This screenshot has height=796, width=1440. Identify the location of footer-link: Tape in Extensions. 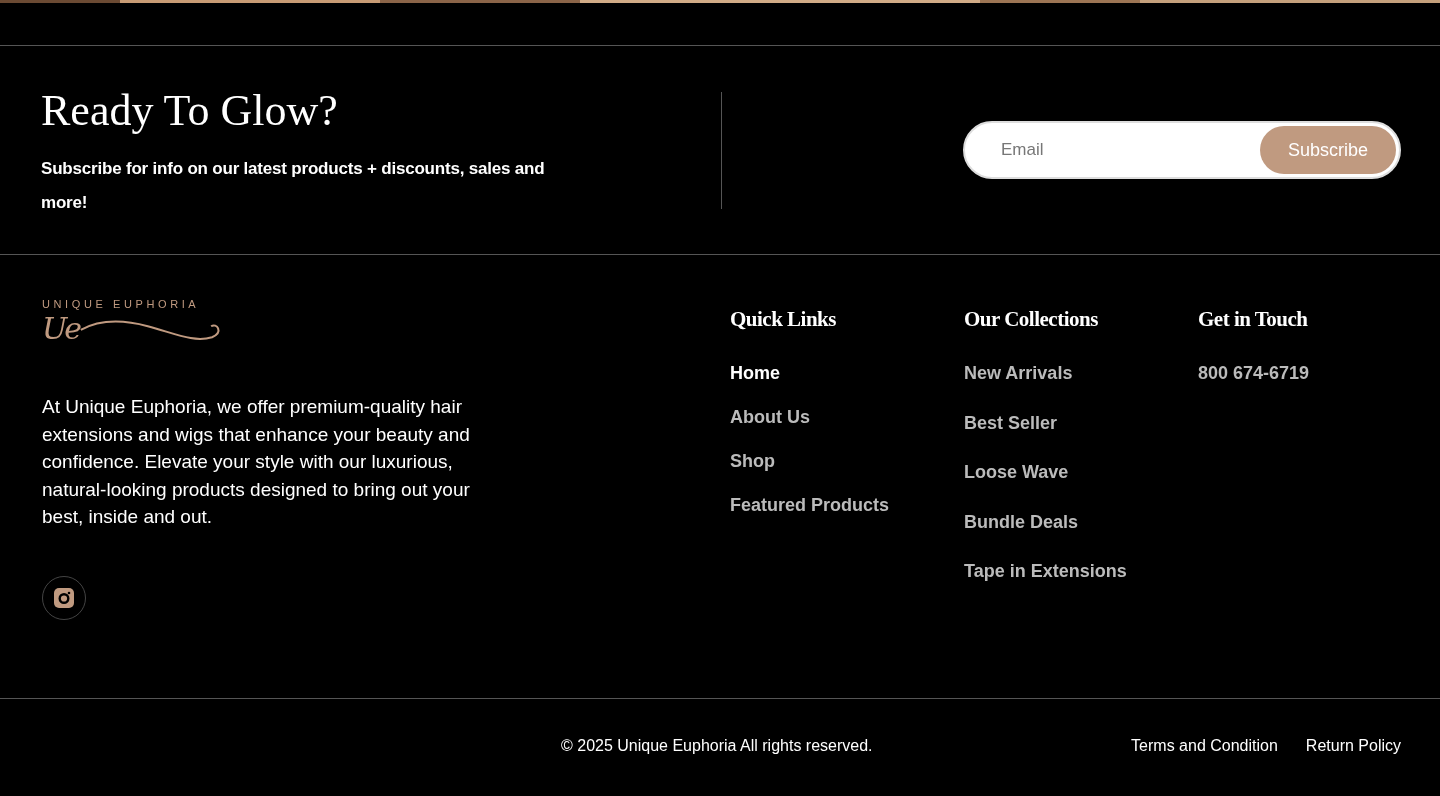
(1045, 571).